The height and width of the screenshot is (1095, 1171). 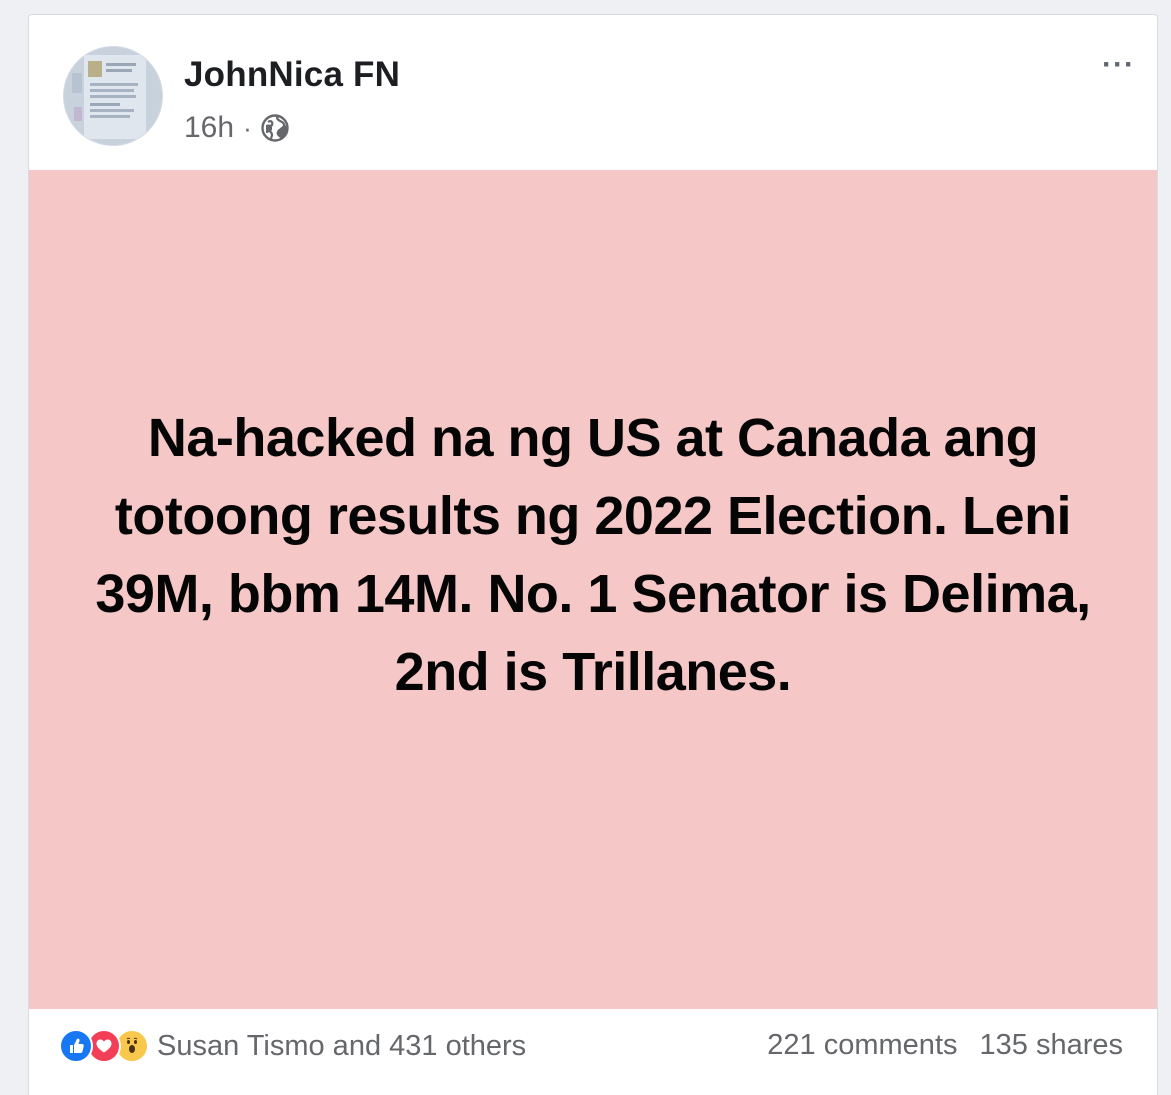 I want to click on reactions-text: Susan Tismo and 431 others, so click(x=341, y=1046).